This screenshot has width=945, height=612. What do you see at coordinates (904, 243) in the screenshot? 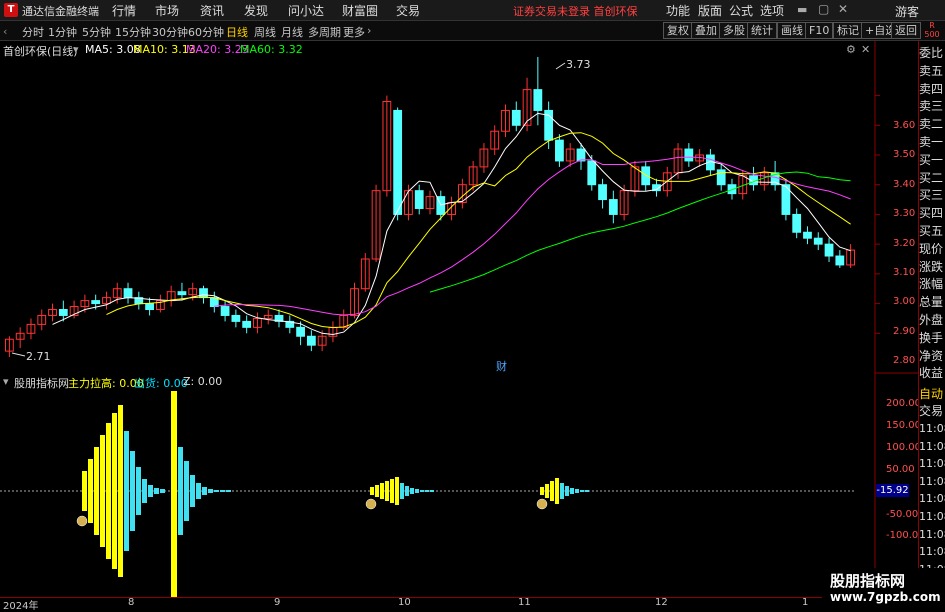
I see `price-axis-label: 3.20` at bounding box center [904, 243].